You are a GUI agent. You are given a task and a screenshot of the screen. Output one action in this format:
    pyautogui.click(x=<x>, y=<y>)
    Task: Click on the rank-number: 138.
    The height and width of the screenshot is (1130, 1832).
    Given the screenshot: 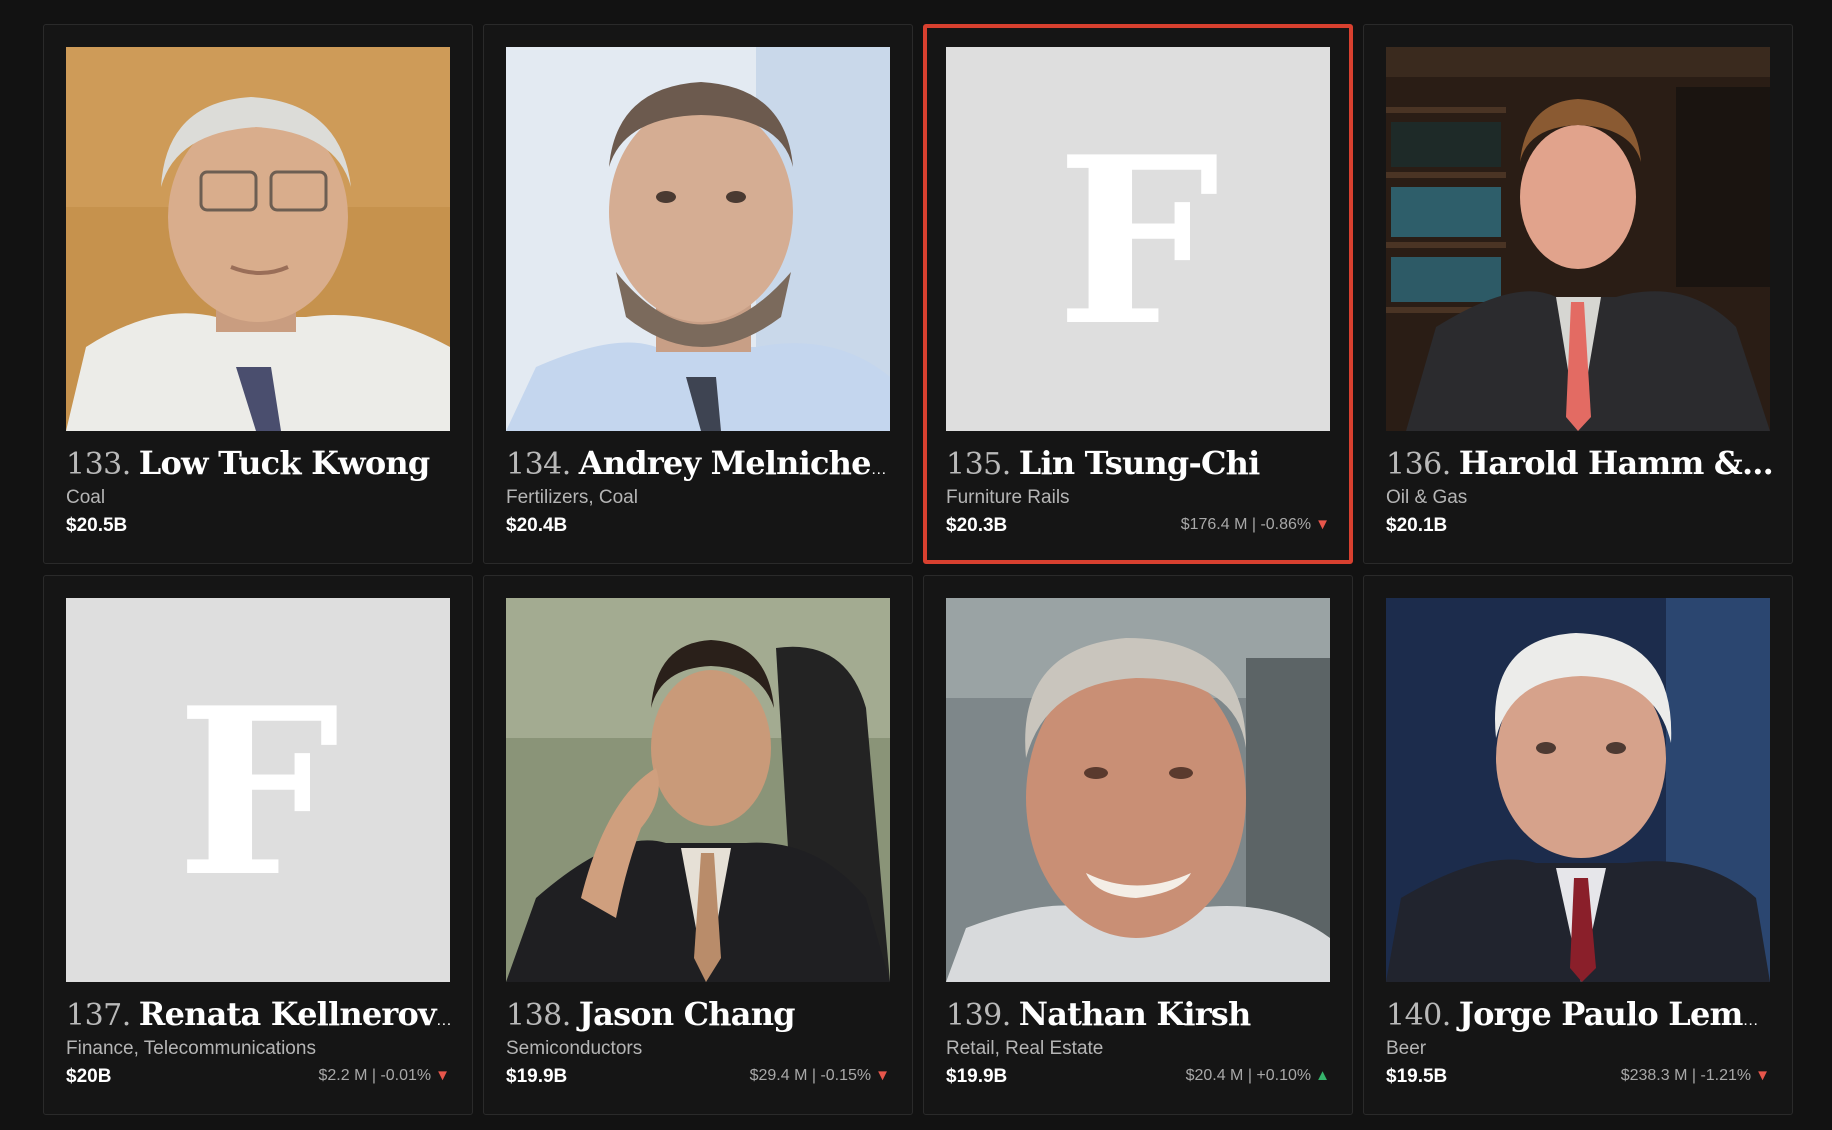 What is the action you would take?
    pyautogui.click(x=538, y=1015)
    